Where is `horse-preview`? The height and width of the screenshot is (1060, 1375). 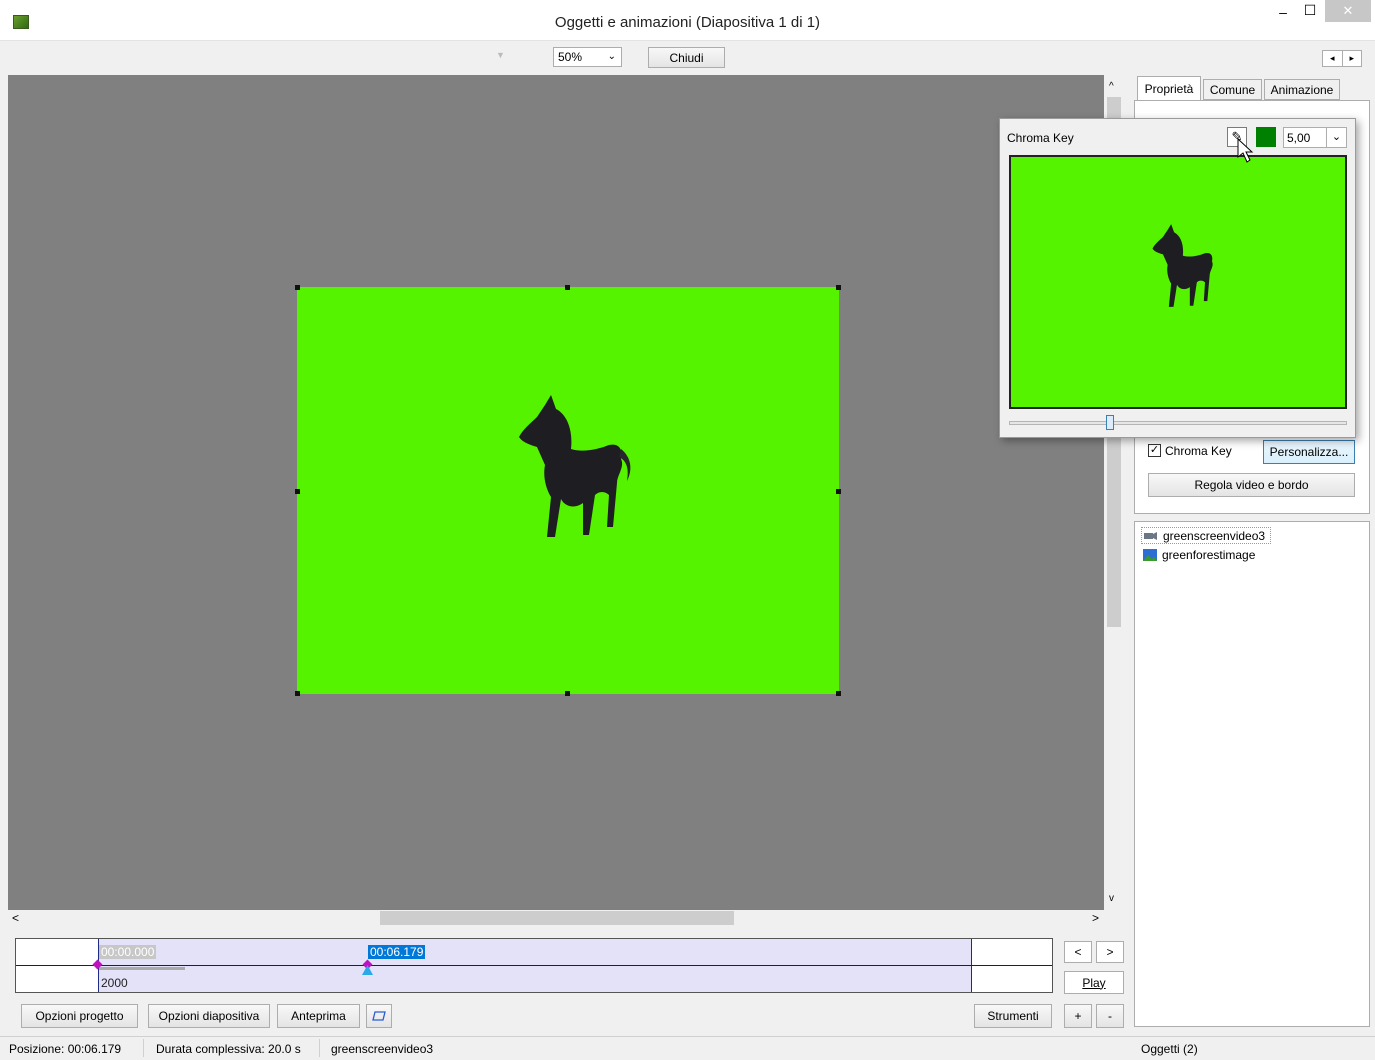
horse-preview is located at coordinates (1182, 265).